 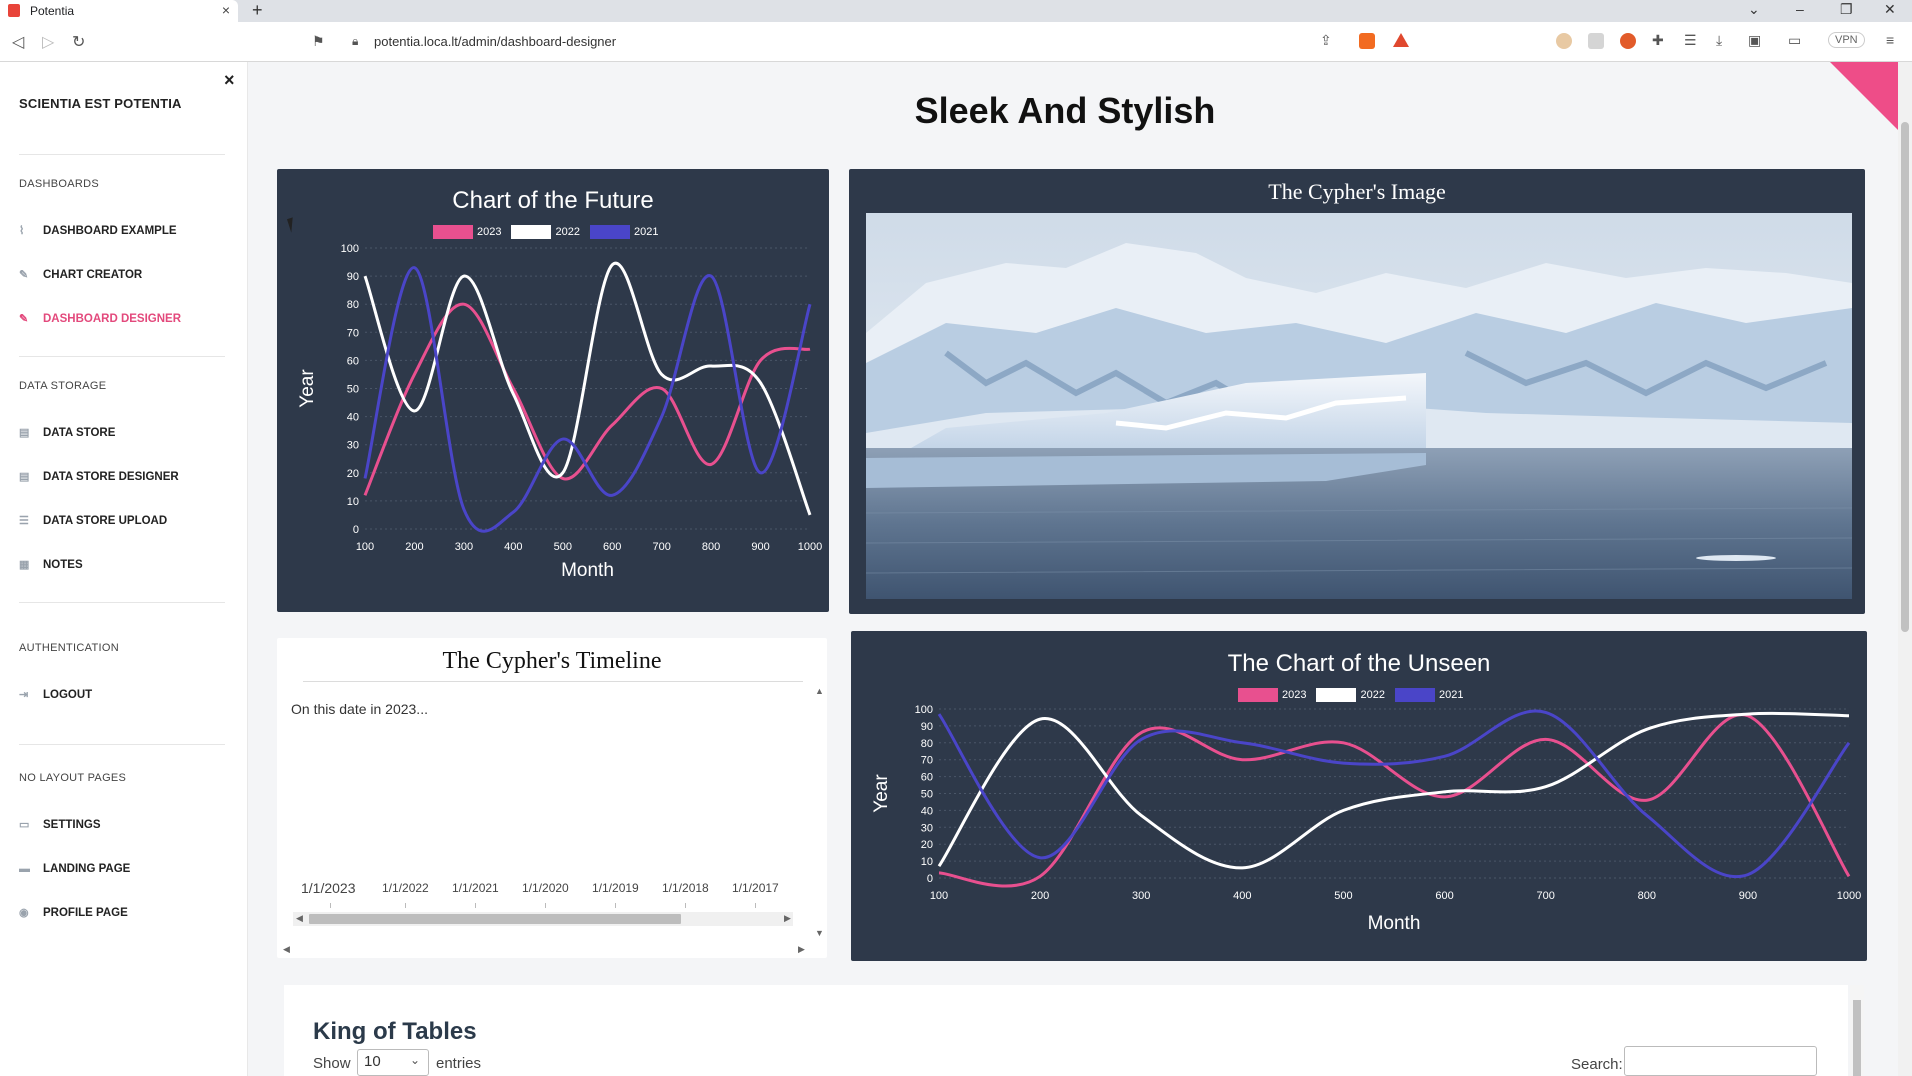 I want to click on page-scroll-thumb, so click(x=1905, y=377).